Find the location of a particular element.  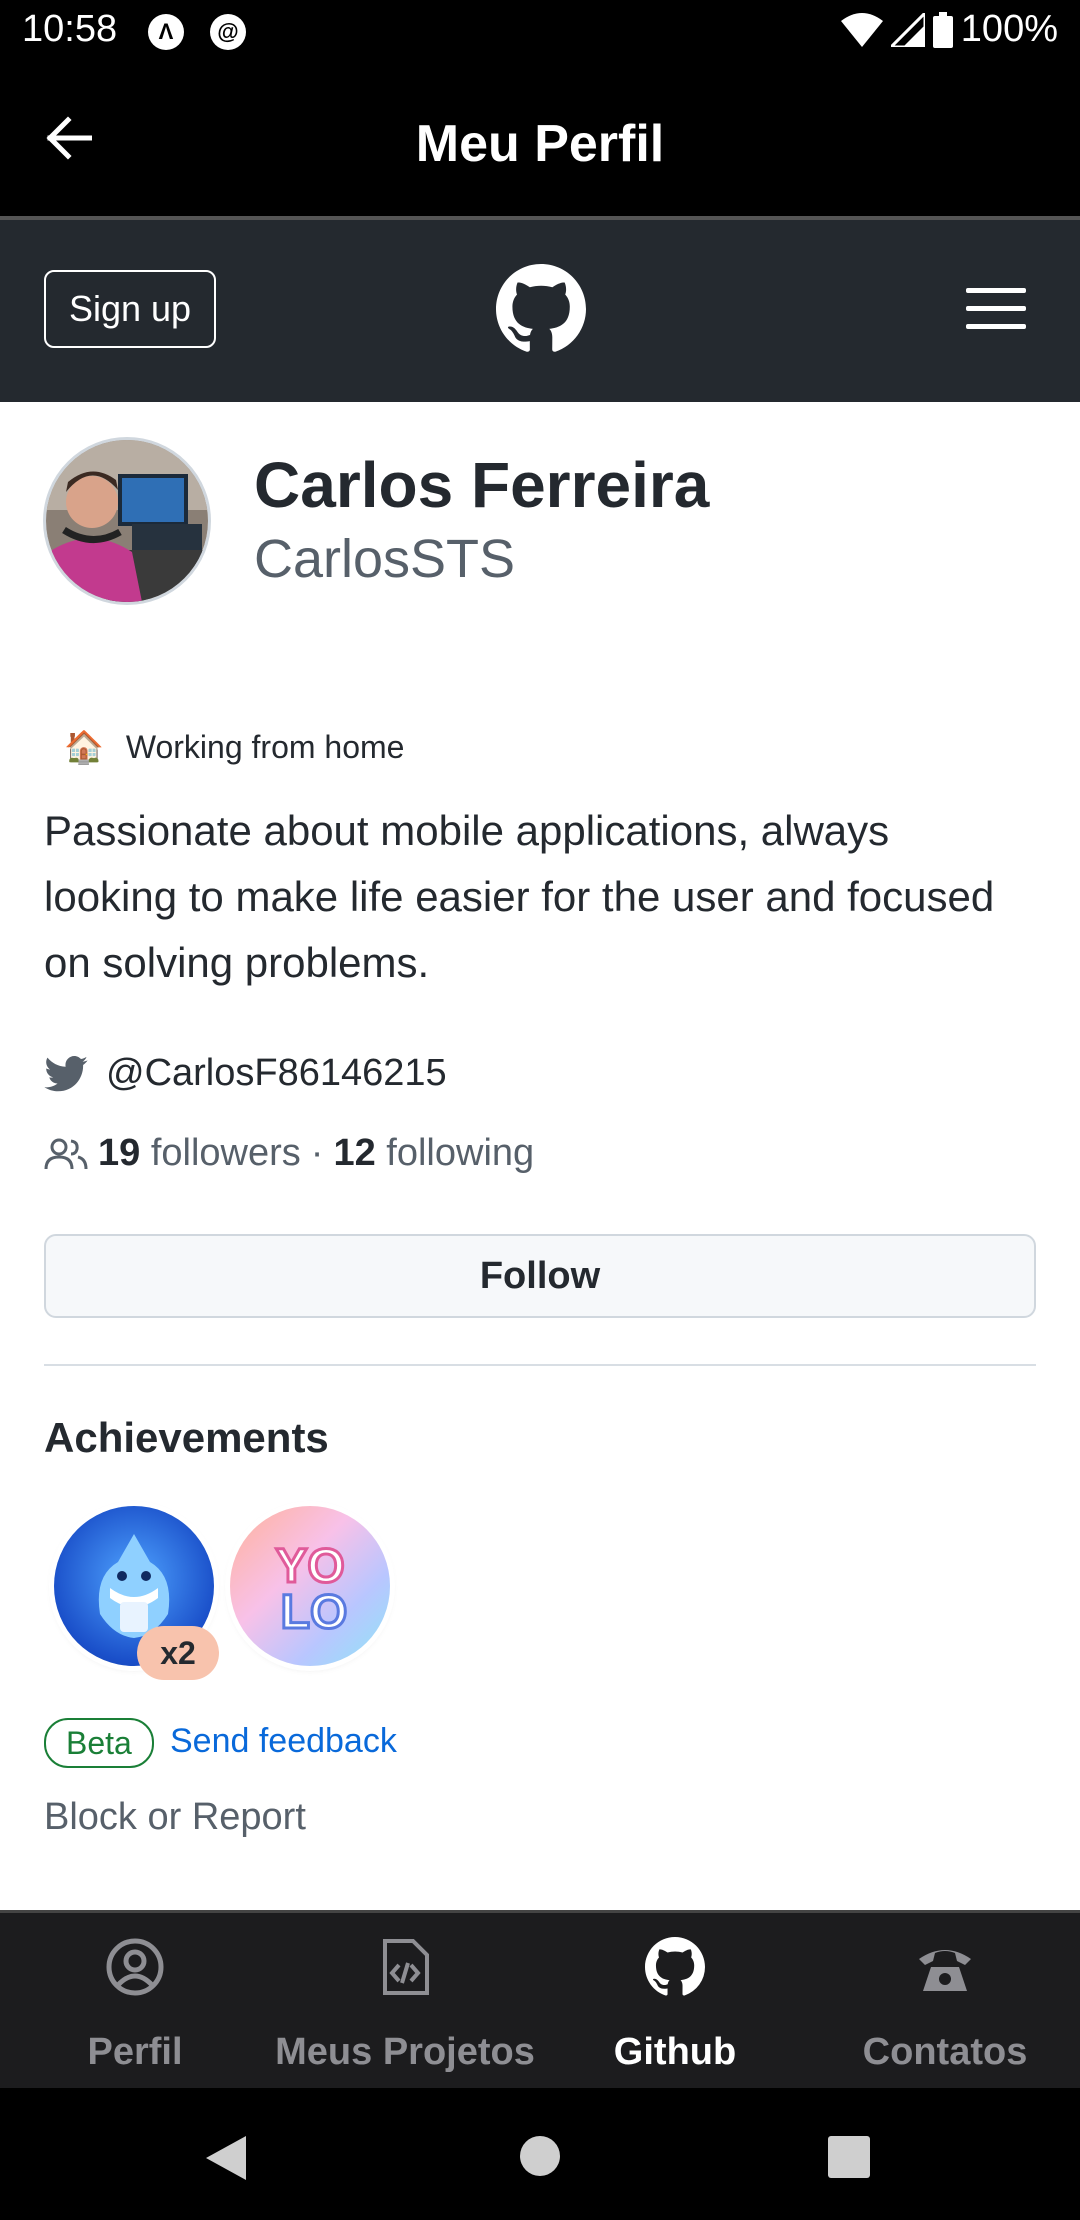

nav-item-perfil: Perfil is located at coordinates (135, 2002).